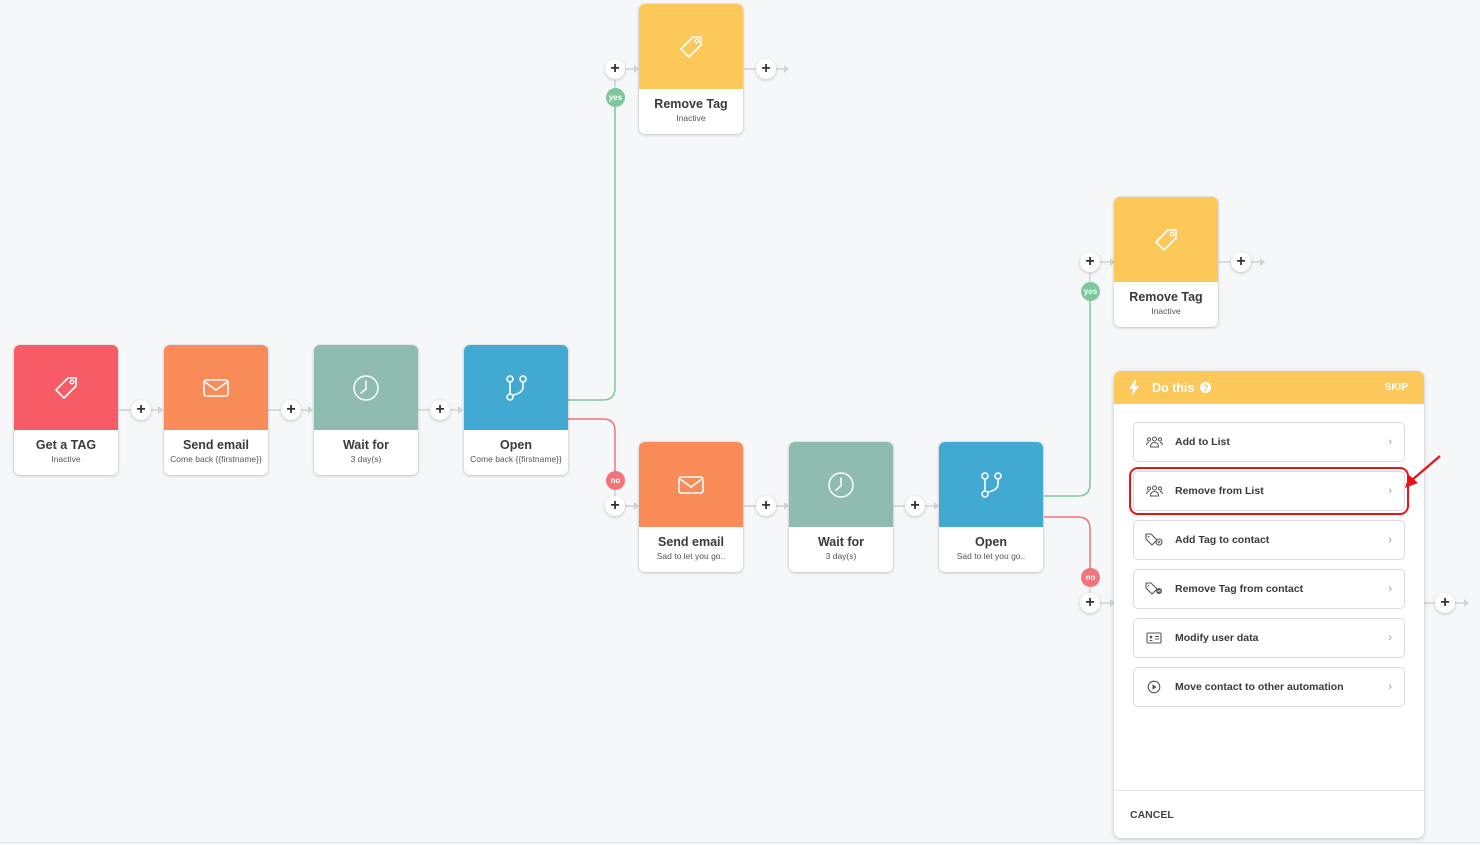 The width and height of the screenshot is (1480, 845). I want to click on node-open-2: Open Sad to let you go.., so click(991, 507).